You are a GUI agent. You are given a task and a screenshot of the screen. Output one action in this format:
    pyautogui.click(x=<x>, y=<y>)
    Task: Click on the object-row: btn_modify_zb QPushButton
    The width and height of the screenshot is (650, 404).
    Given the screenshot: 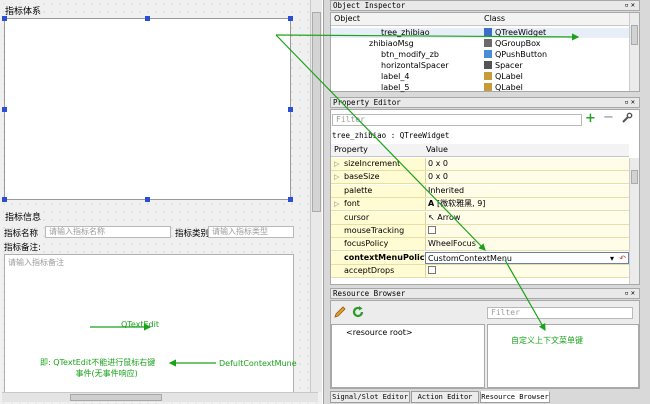 What is the action you would take?
    pyautogui.click(x=480, y=55)
    